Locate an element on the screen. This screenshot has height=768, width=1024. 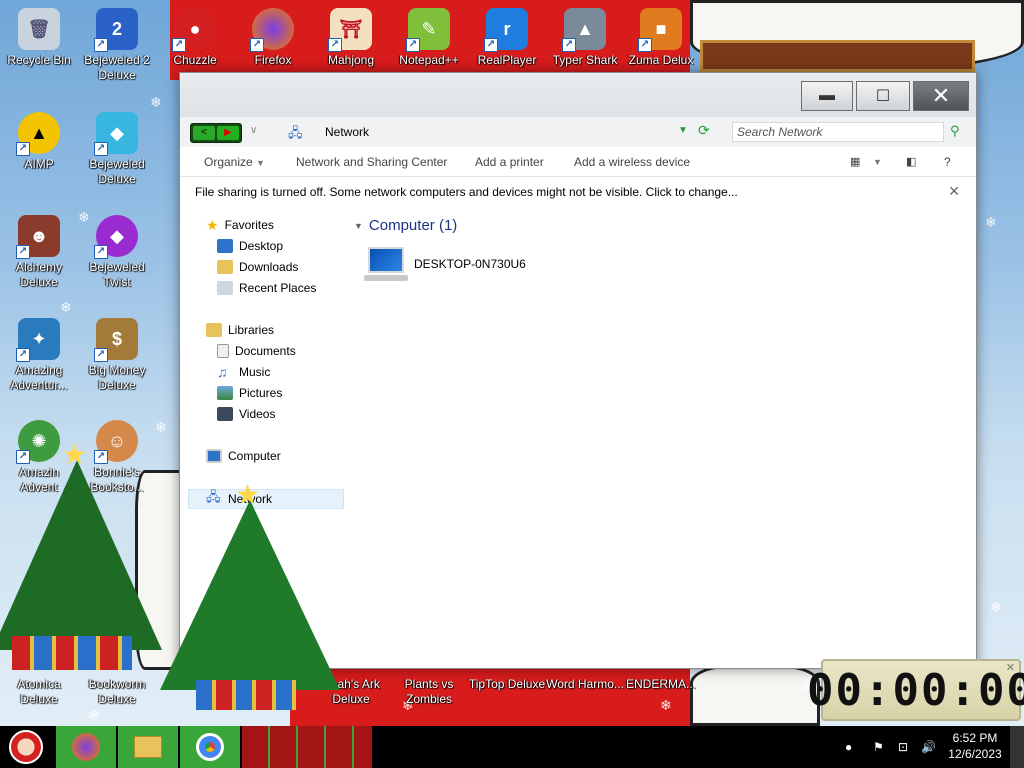
maximize-icon: ☐ is located at coordinates (883, 96).